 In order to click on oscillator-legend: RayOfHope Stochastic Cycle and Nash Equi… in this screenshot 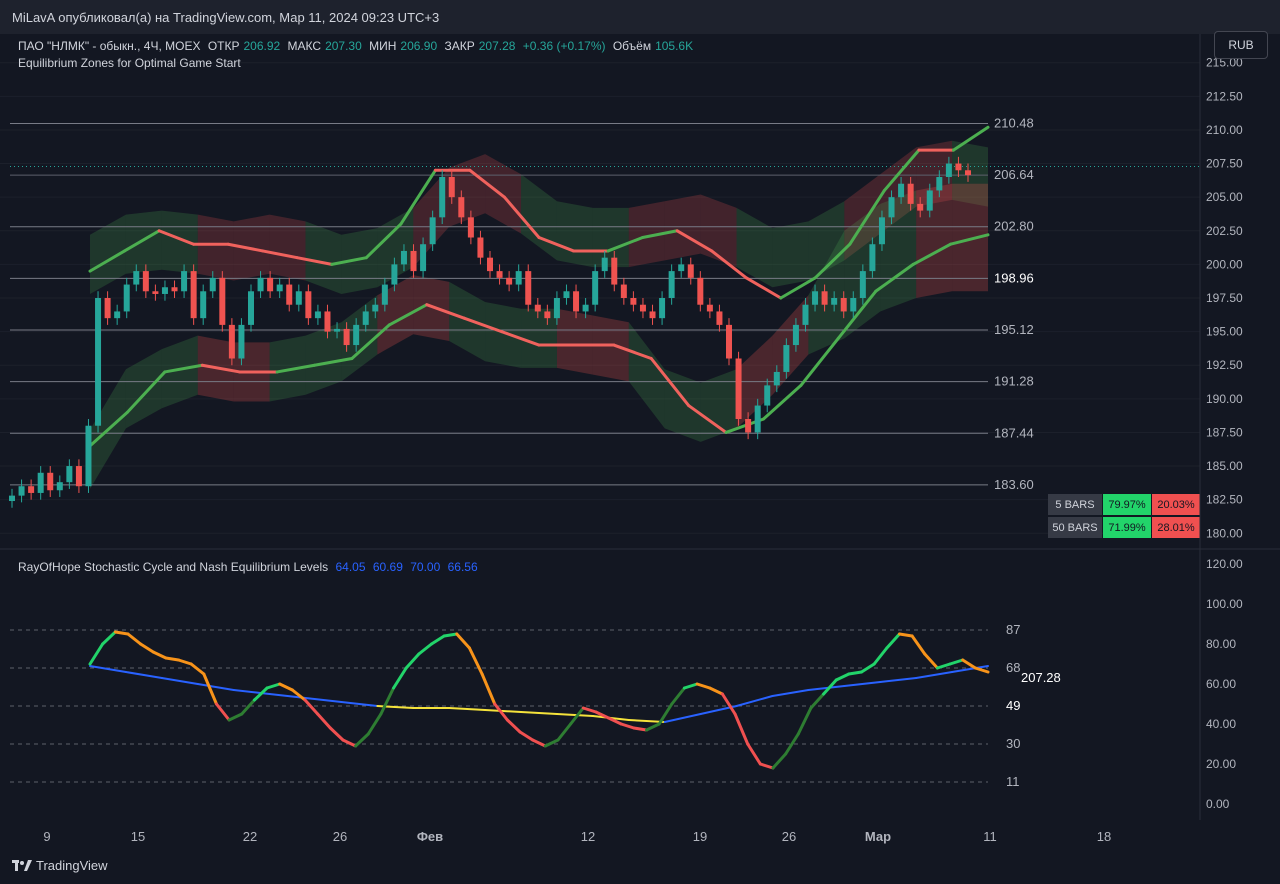, I will do `click(250, 567)`.